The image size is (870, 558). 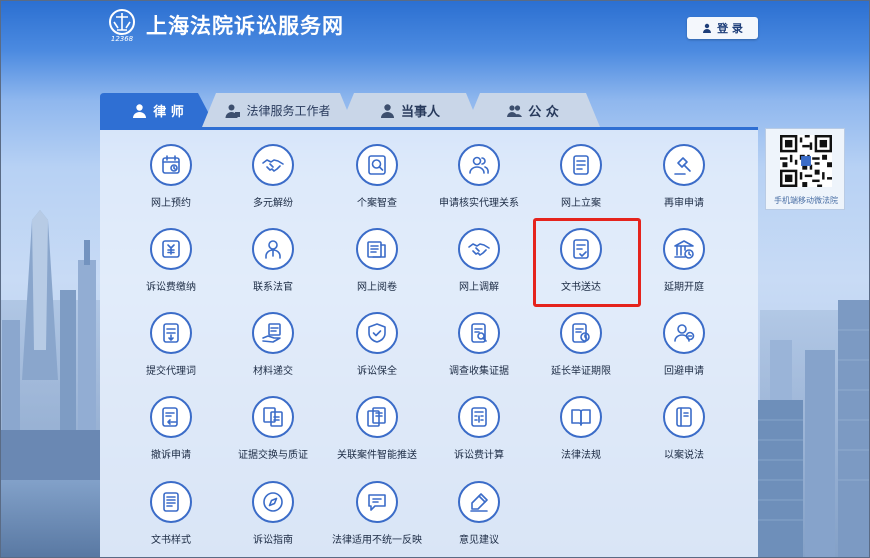 I want to click on service-item: 文书样式, so click(x=171, y=519).